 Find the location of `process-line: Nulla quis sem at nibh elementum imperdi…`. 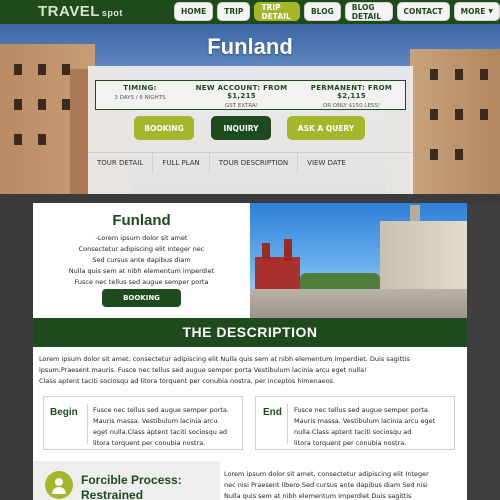

process-line: Nulla quis sem at nibh elementum imperdi… is located at coordinates (318, 496).